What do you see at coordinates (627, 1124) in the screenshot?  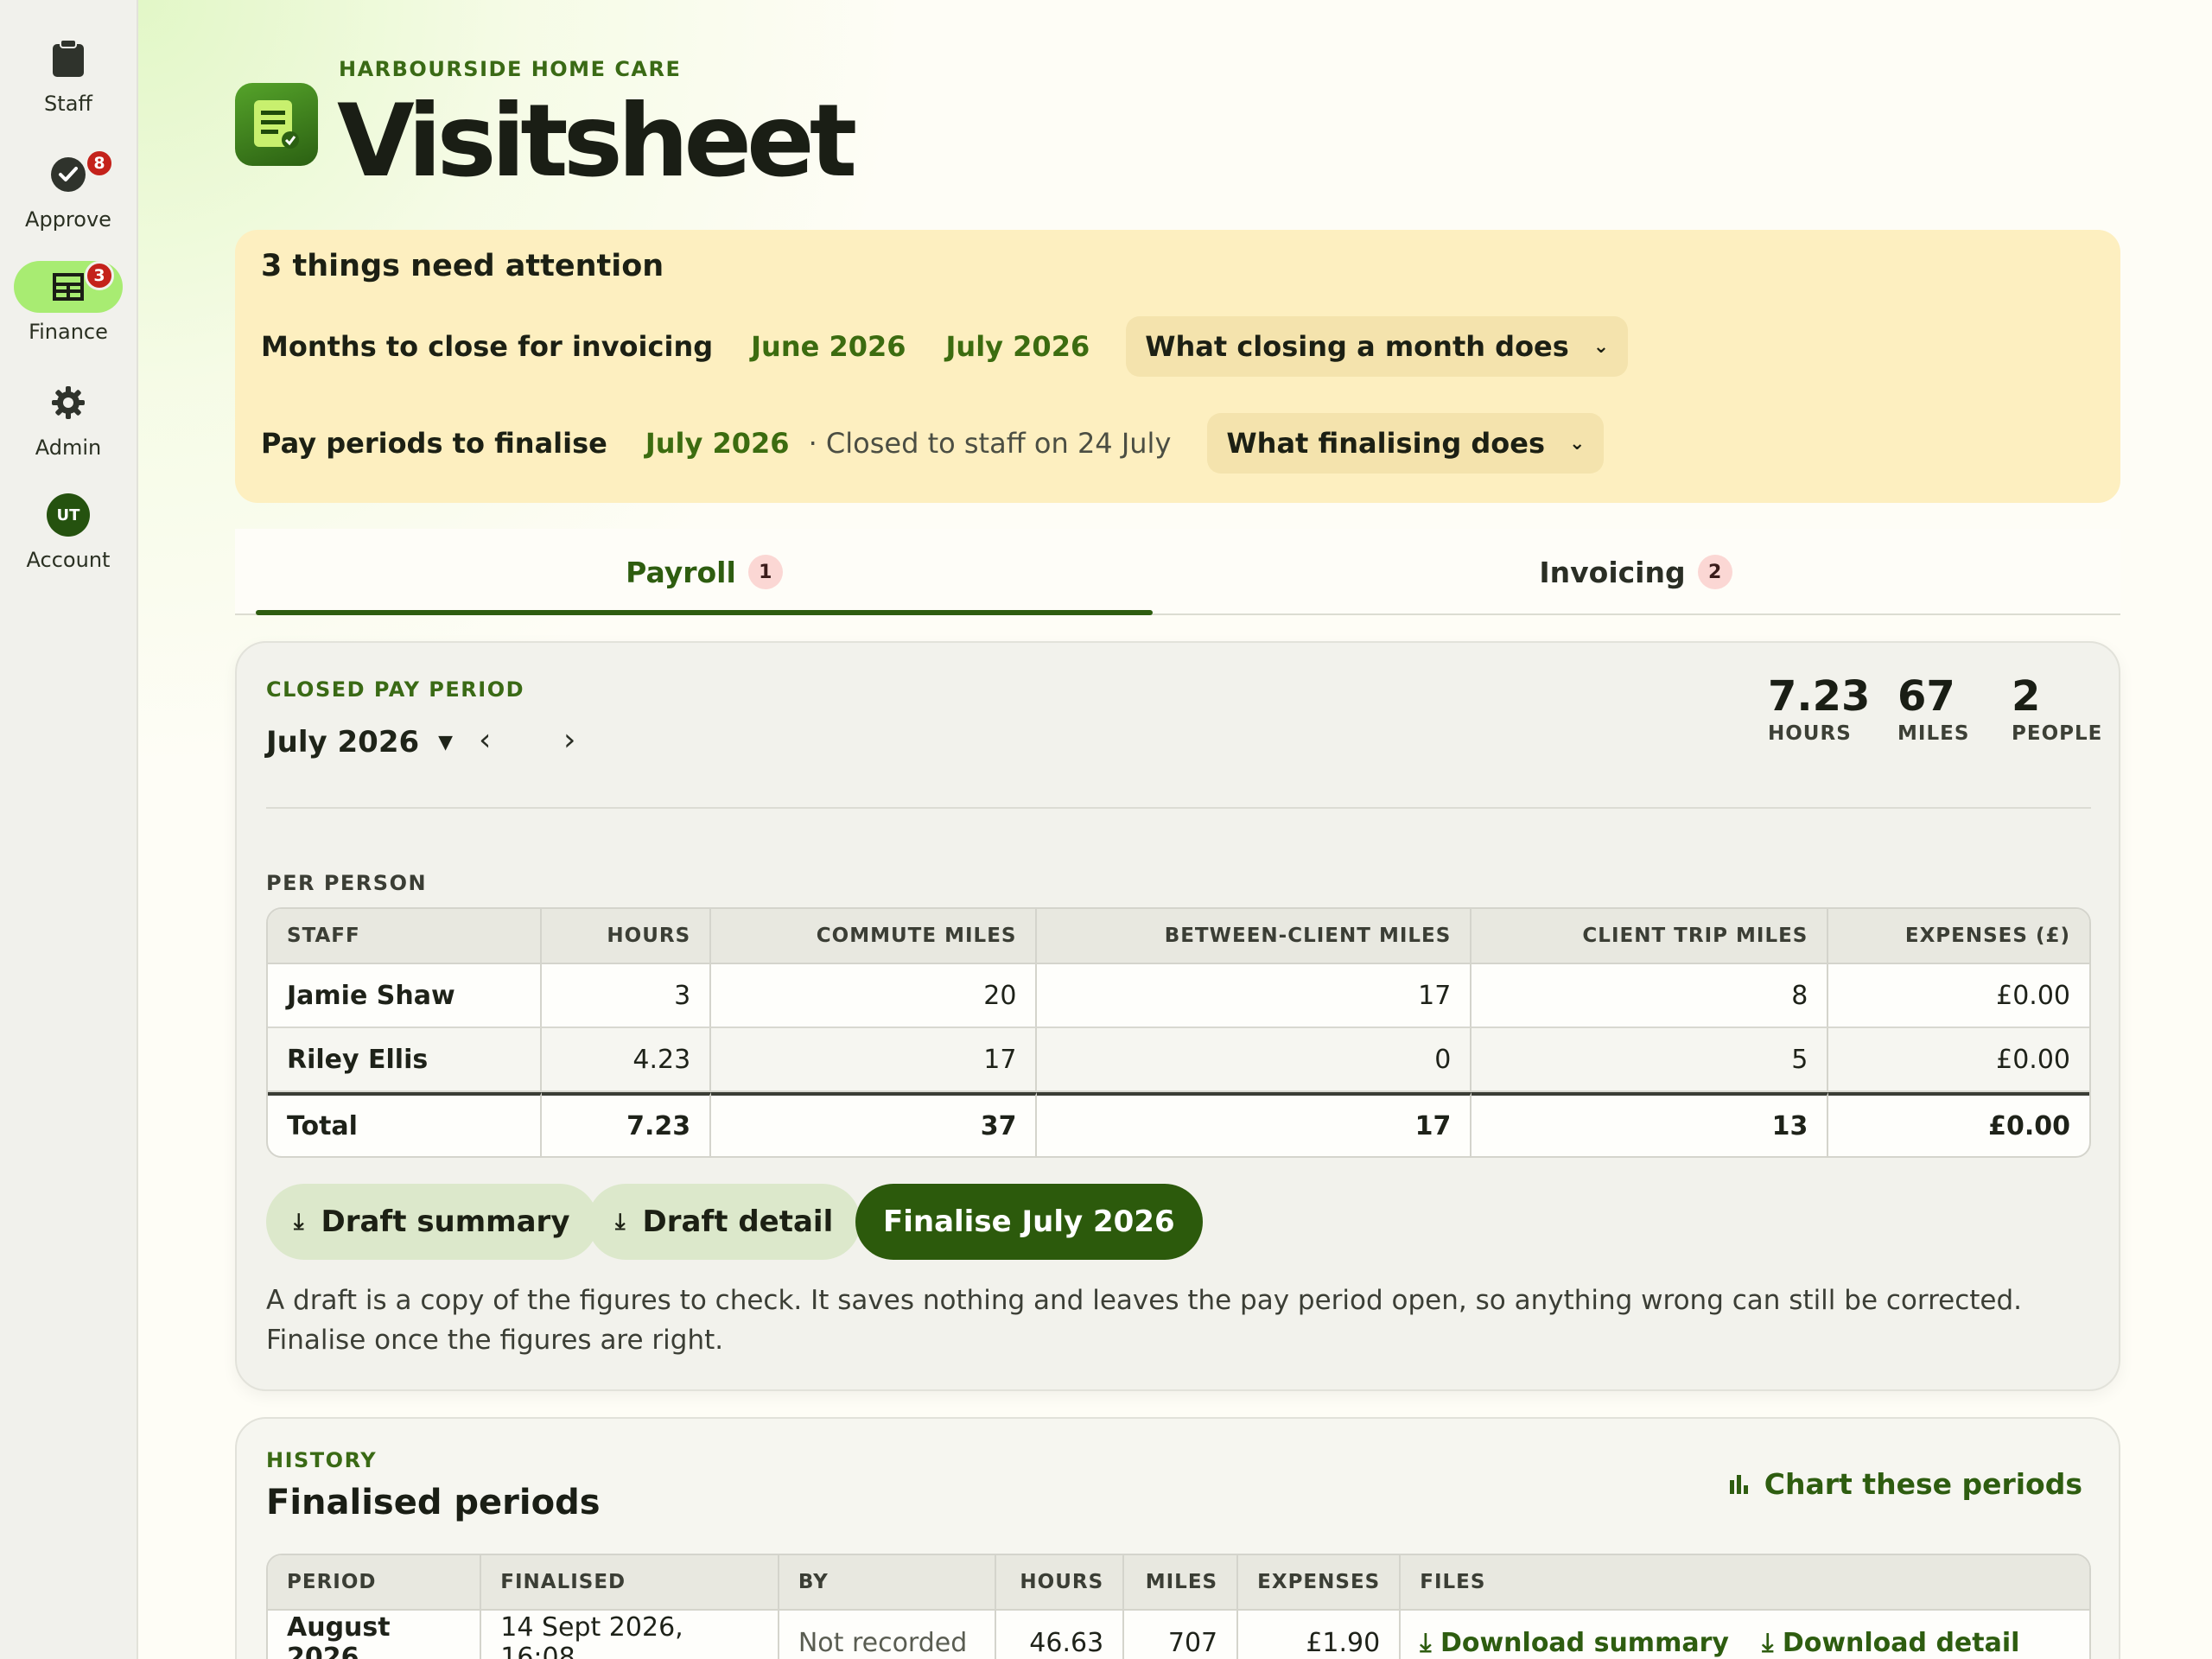 I see `table-cell: 7.23` at bounding box center [627, 1124].